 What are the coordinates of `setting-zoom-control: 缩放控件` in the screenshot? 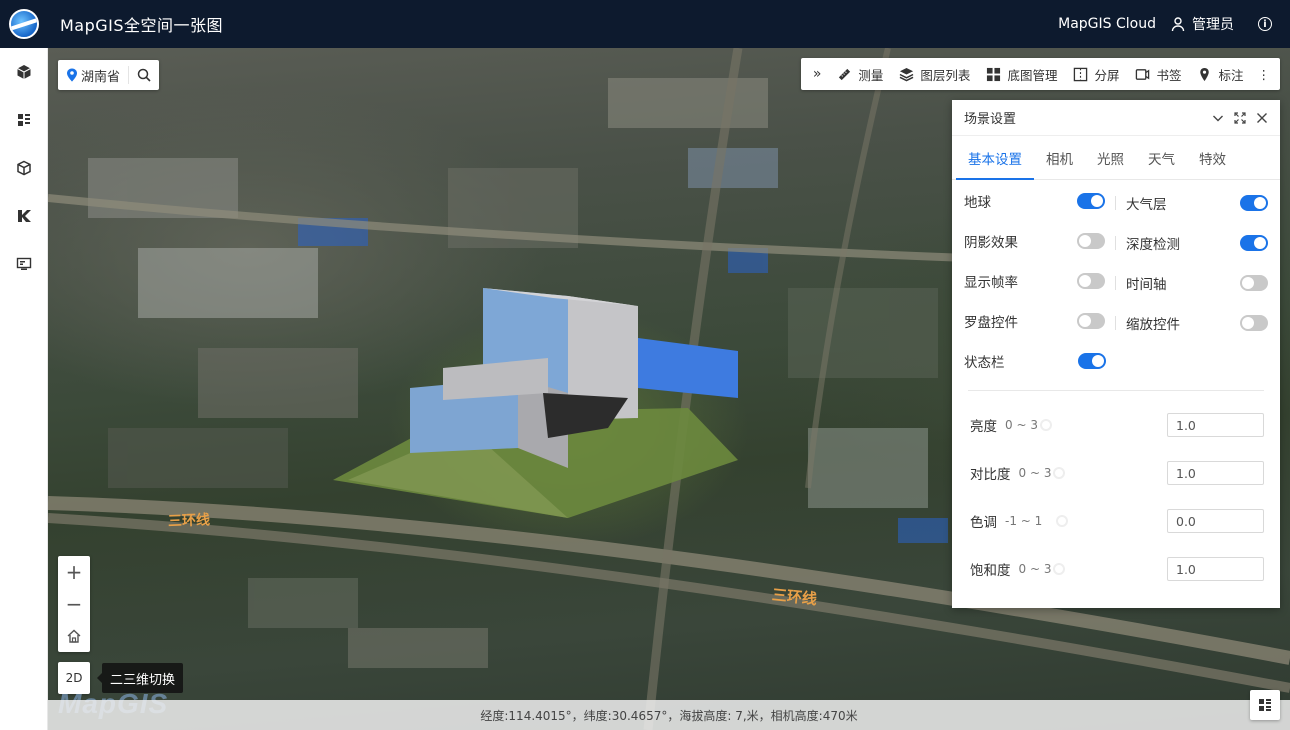 It's located at (1192, 323).